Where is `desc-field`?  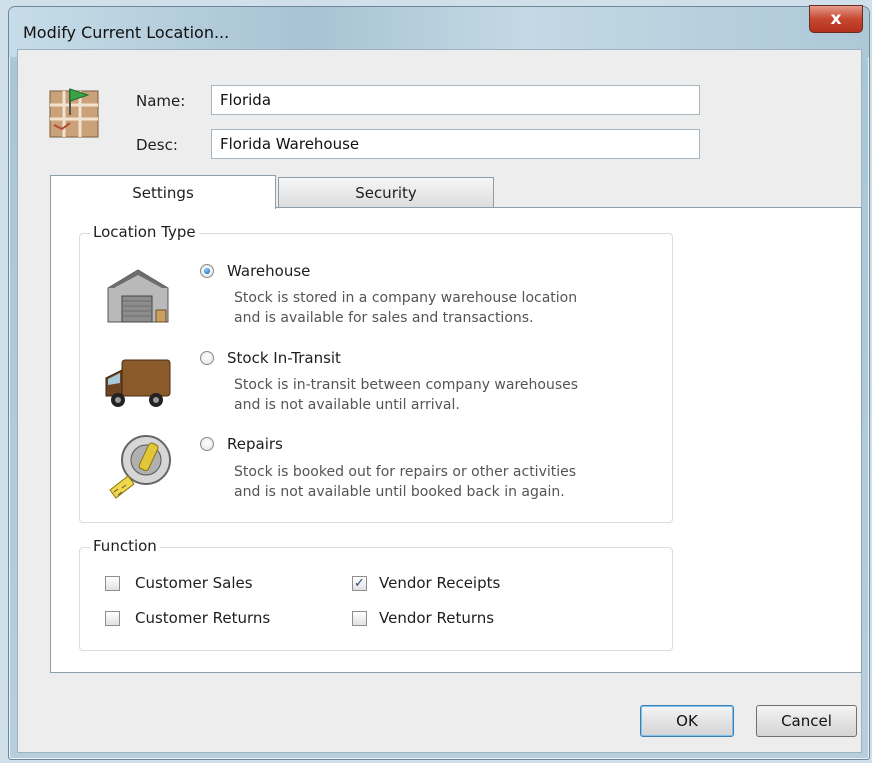 desc-field is located at coordinates (455, 144).